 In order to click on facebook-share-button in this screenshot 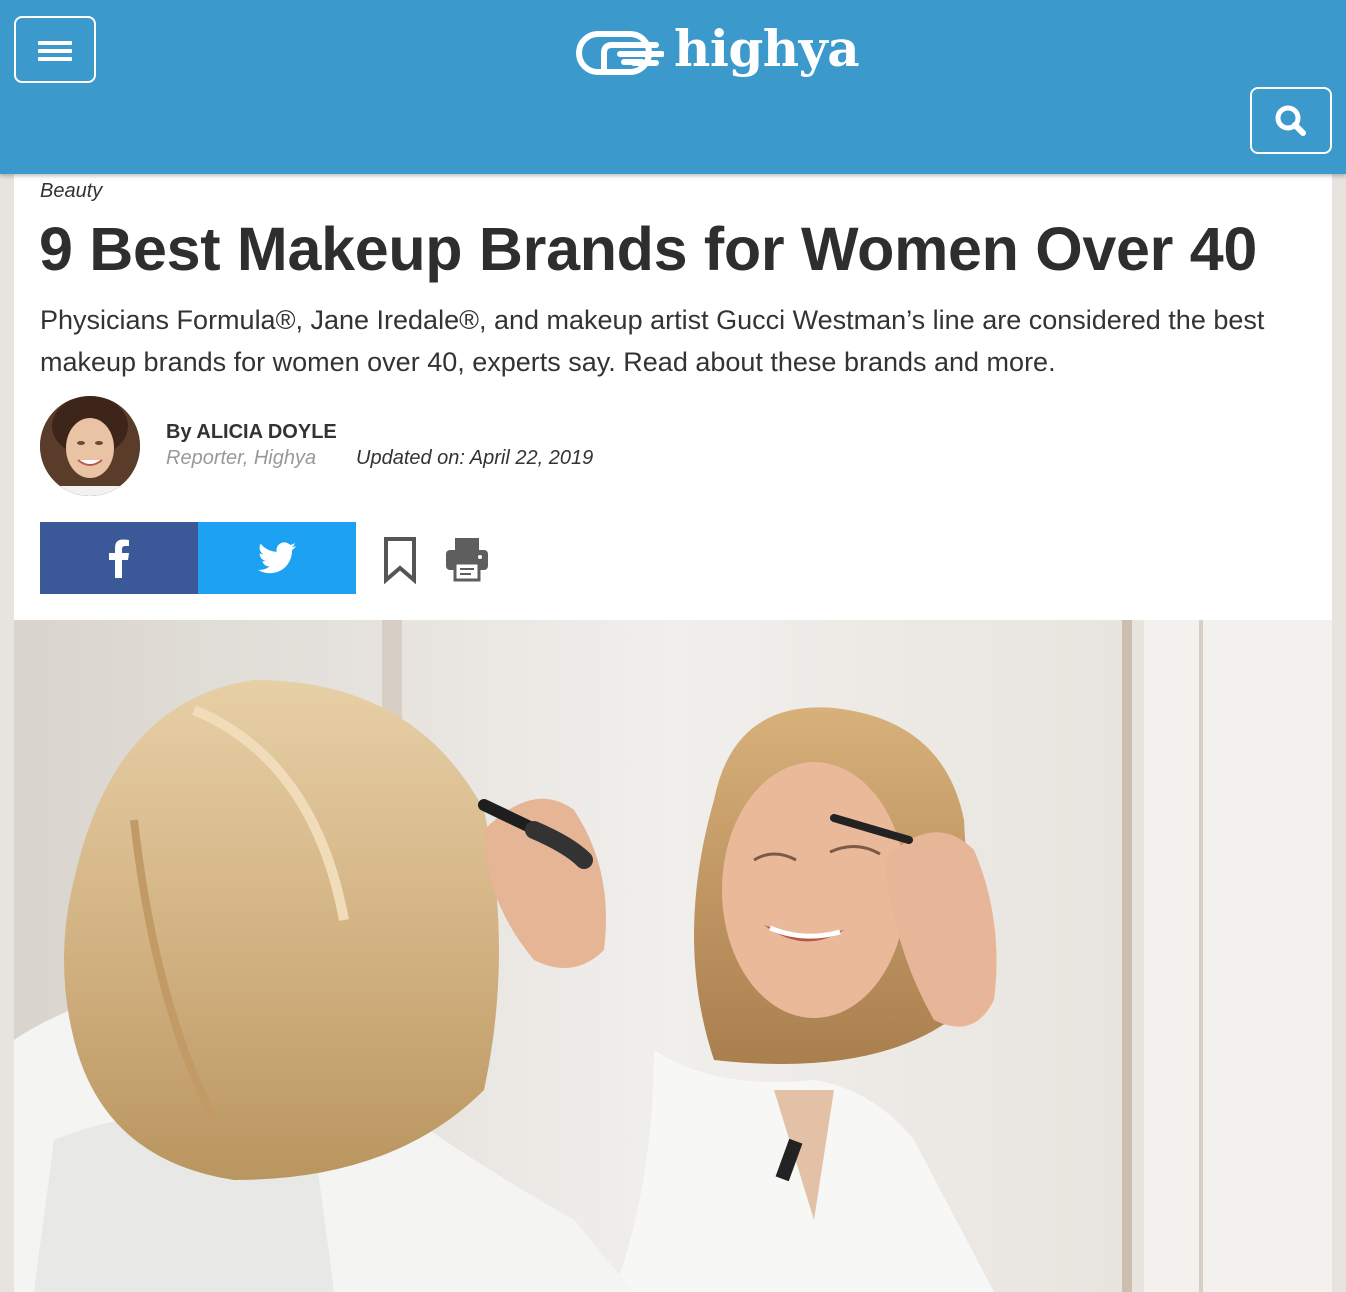, I will do `click(119, 558)`.